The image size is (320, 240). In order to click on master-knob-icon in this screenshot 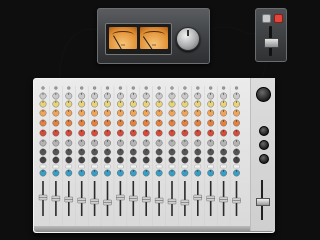, I will do `click(263, 94)`.